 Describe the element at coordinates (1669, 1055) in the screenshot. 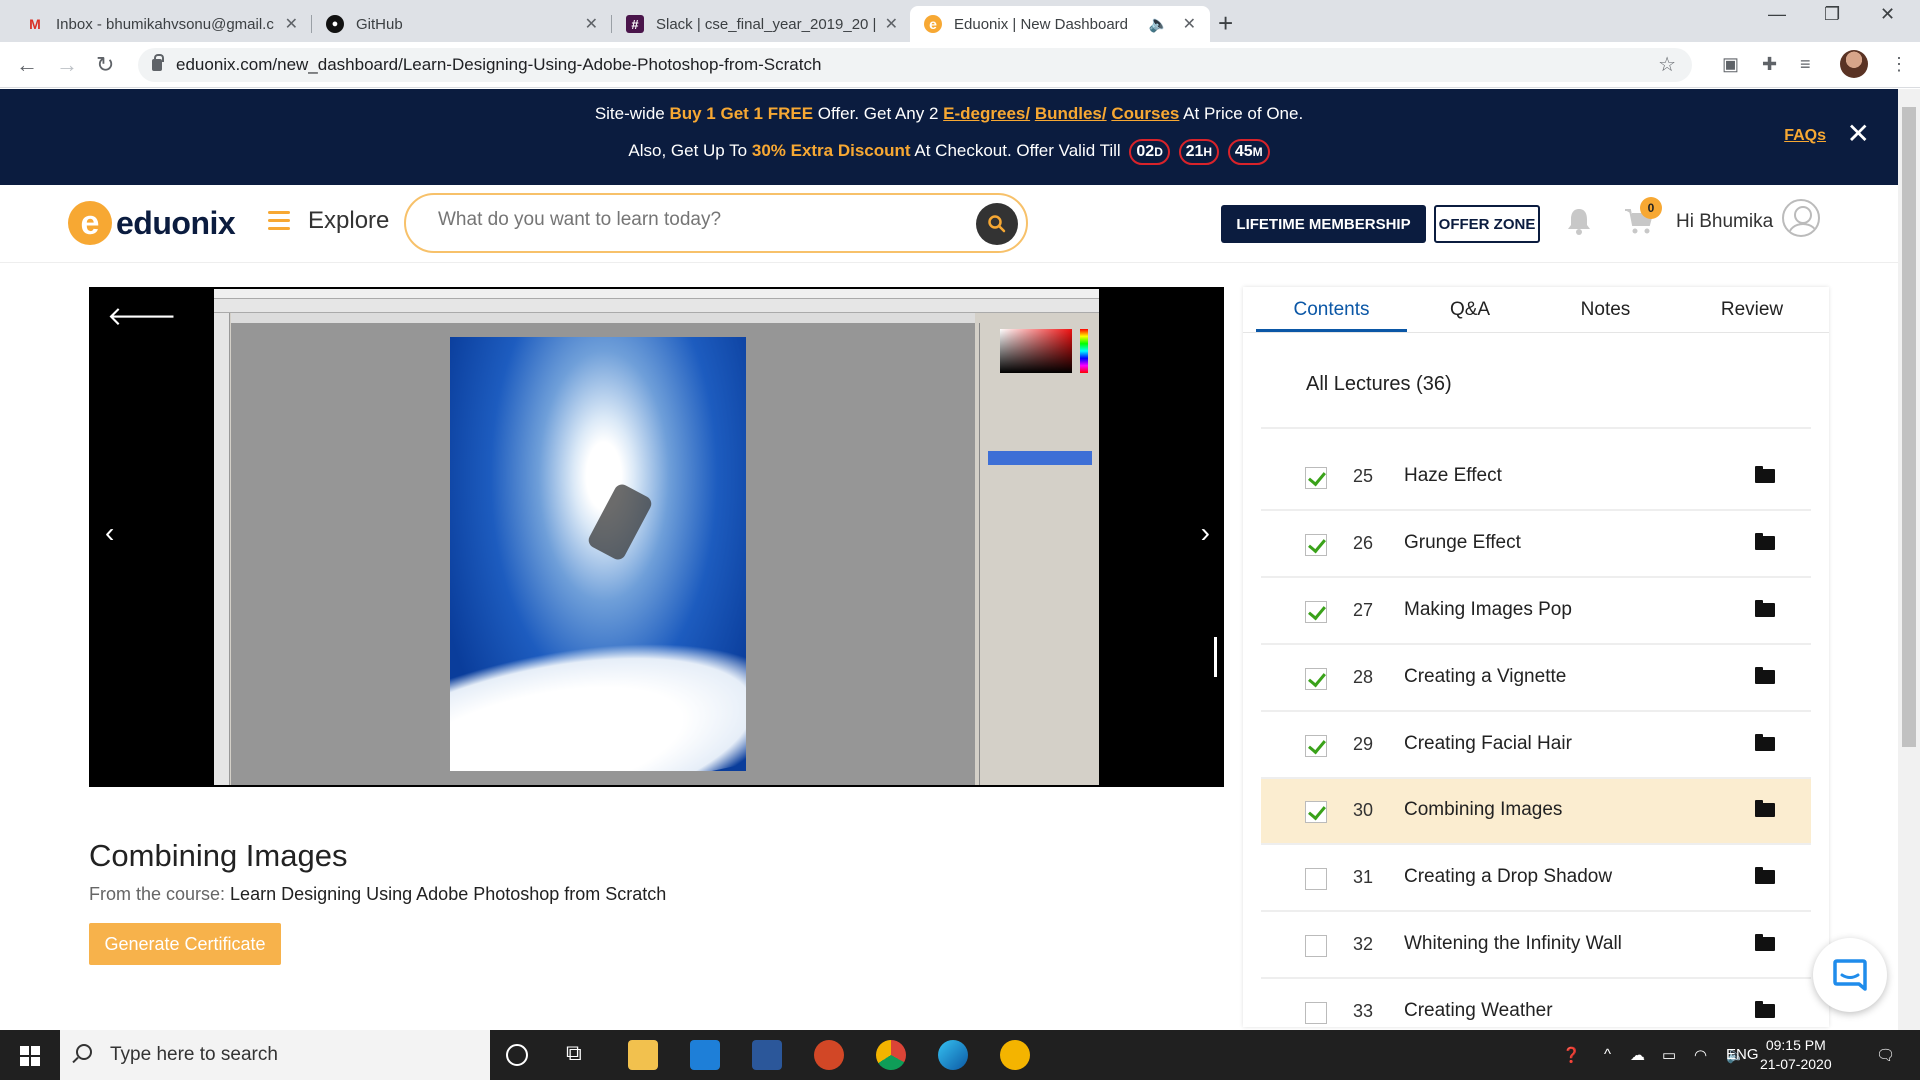

I see `battery-icon: ▭` at that location.